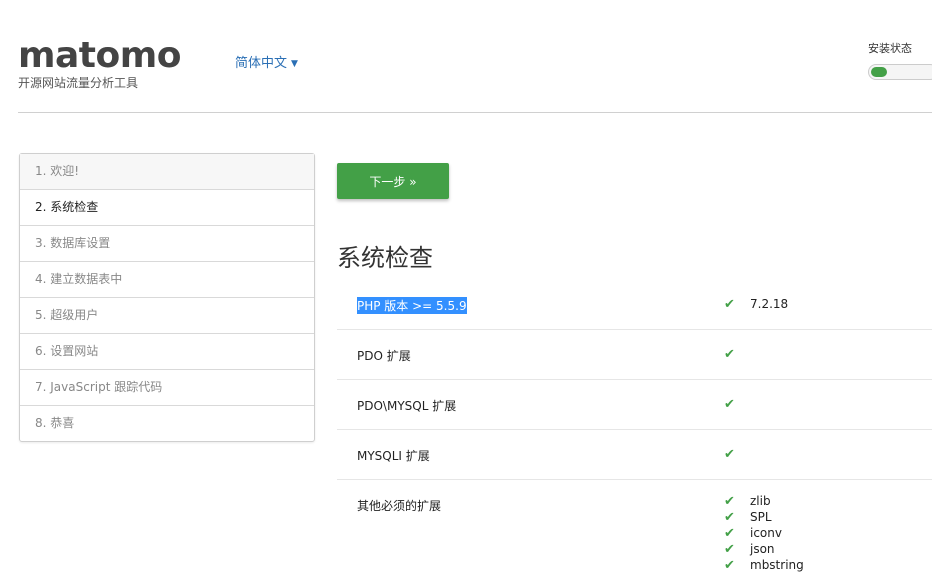  I want to click on install-progress-bar, so click(900, 72).